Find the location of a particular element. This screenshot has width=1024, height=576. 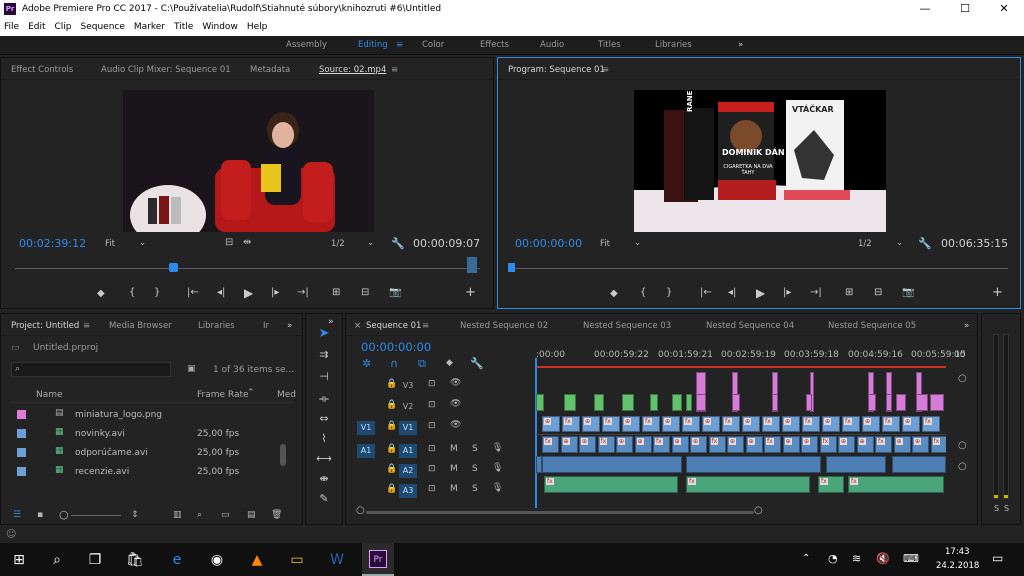

workspace-editing: Editing is located at coordinates (373, 45).